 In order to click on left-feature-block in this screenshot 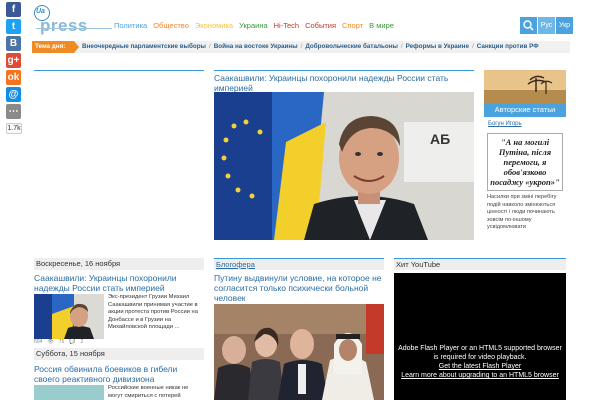, I will do `click(119, 155)`.